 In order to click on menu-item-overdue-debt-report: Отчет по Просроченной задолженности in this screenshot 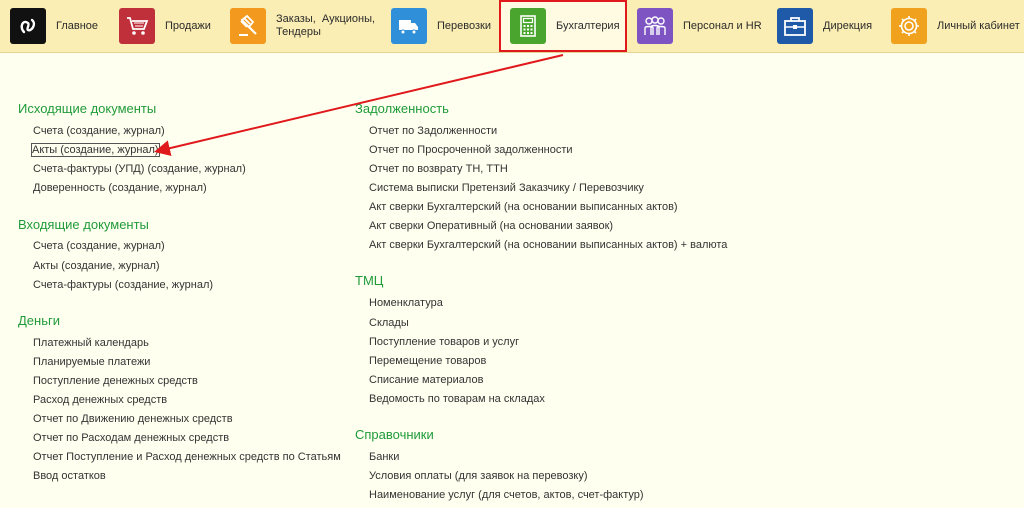, I will do `click(471, 150)`.